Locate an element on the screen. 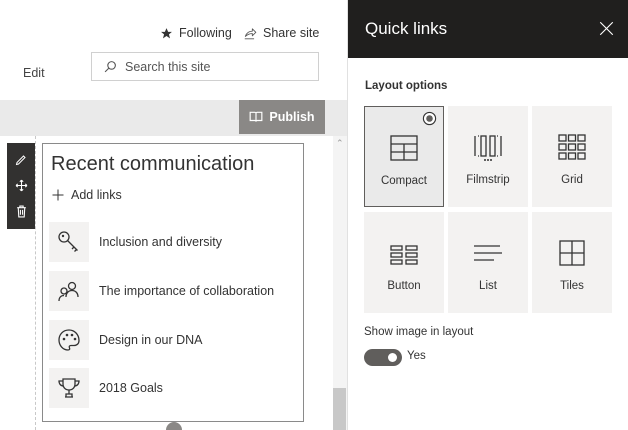  following-button: Following is located at coordinates (196, 33).